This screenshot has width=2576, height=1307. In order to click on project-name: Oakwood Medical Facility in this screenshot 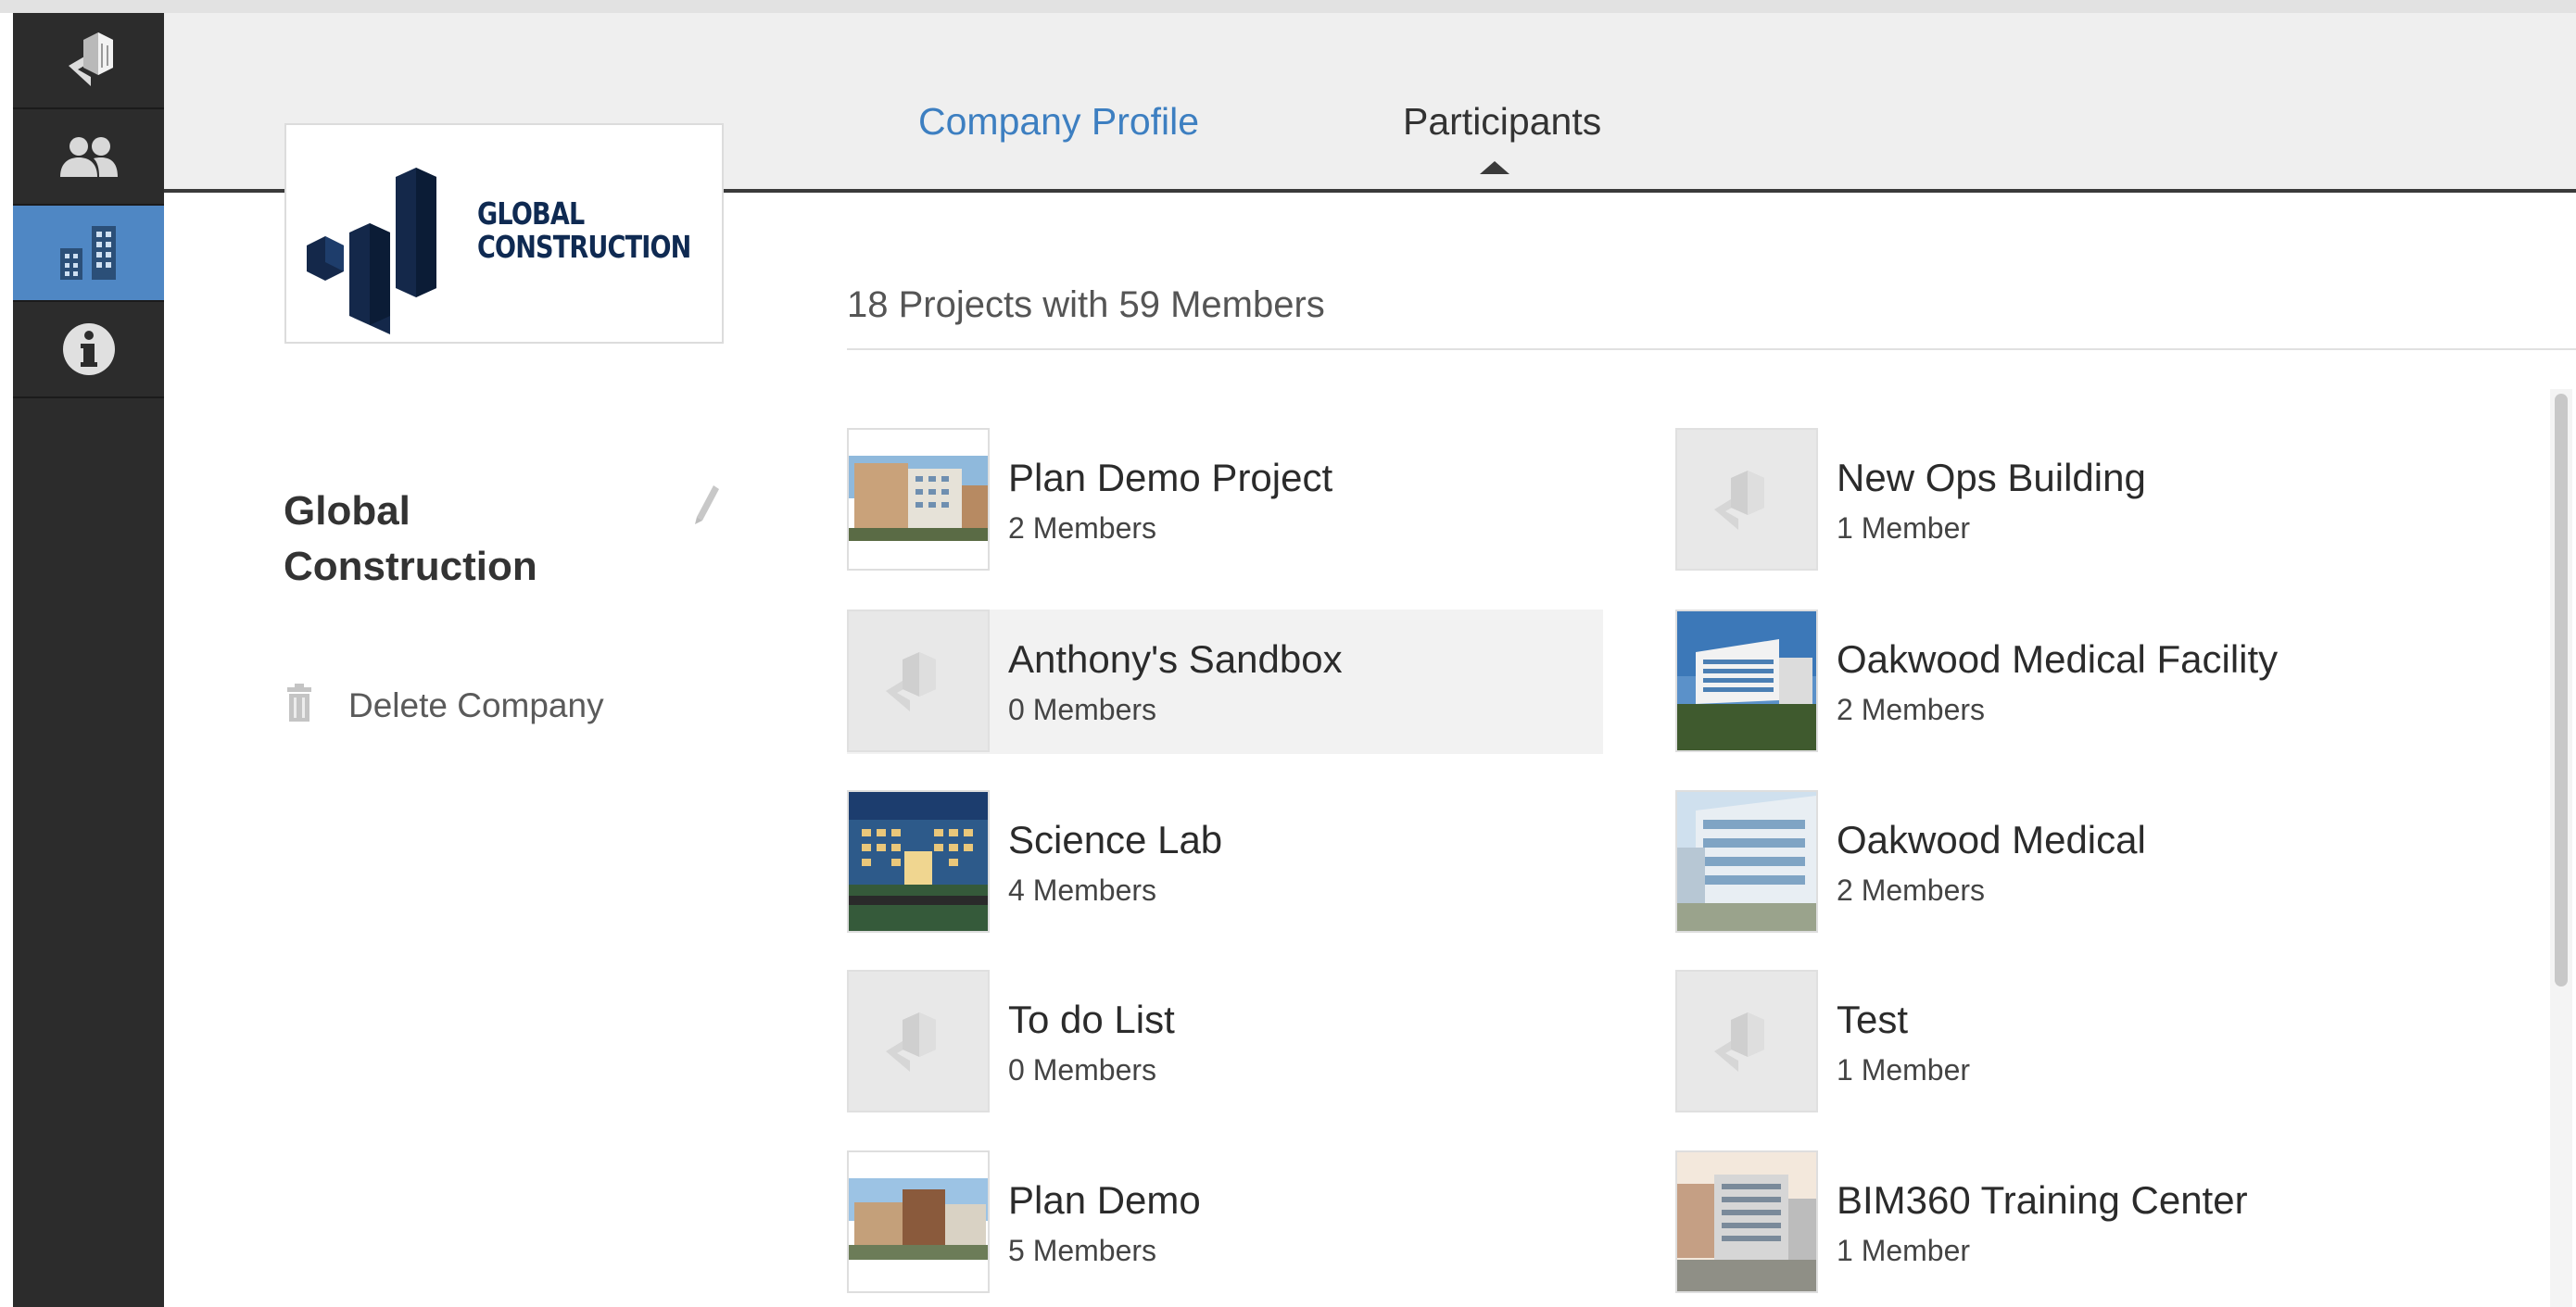, I will do `click(2058, 659)`.